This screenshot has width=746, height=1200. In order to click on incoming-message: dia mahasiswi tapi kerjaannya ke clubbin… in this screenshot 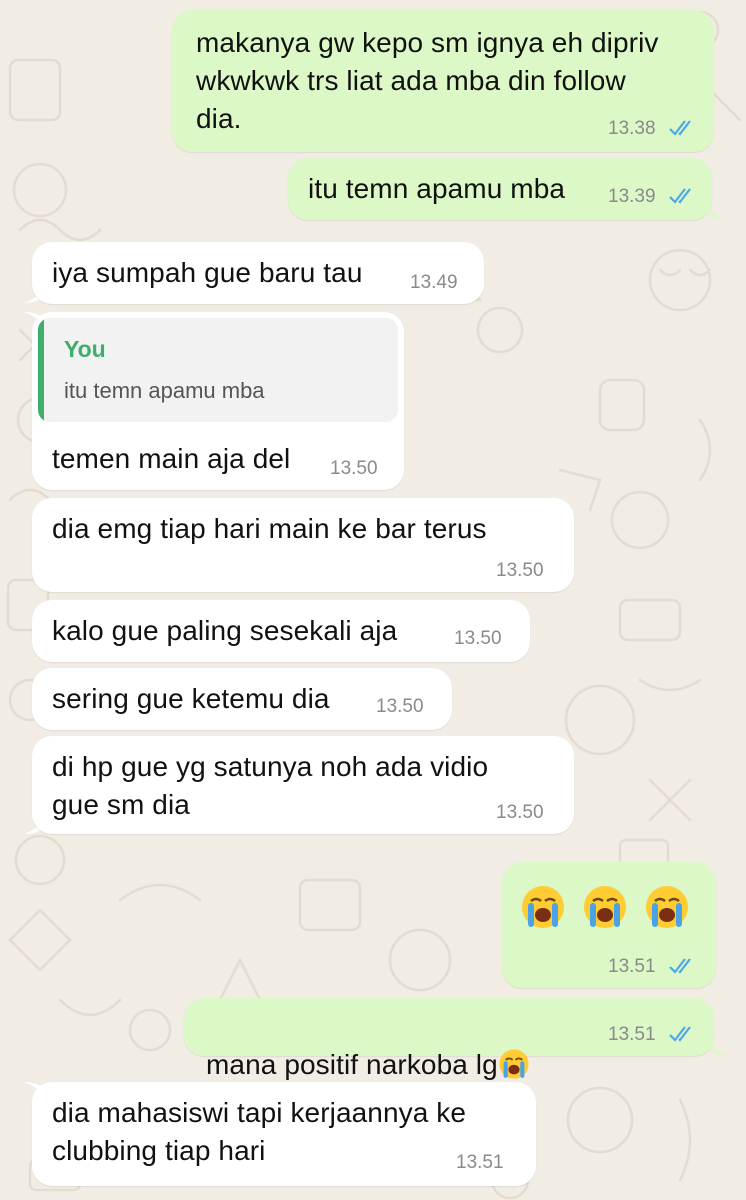, I will do `click(284, 1134)`.